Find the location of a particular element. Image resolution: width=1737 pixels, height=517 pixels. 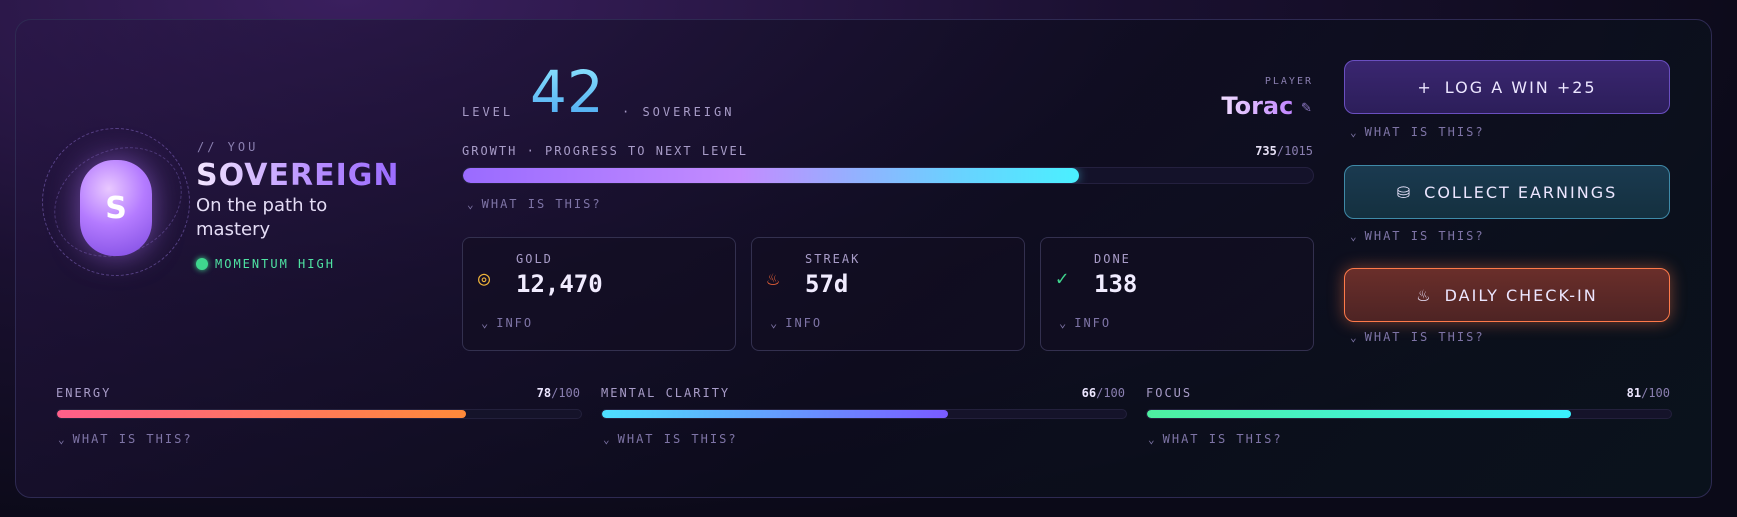

growth-progress-bar is located at coordinates (888, 175).